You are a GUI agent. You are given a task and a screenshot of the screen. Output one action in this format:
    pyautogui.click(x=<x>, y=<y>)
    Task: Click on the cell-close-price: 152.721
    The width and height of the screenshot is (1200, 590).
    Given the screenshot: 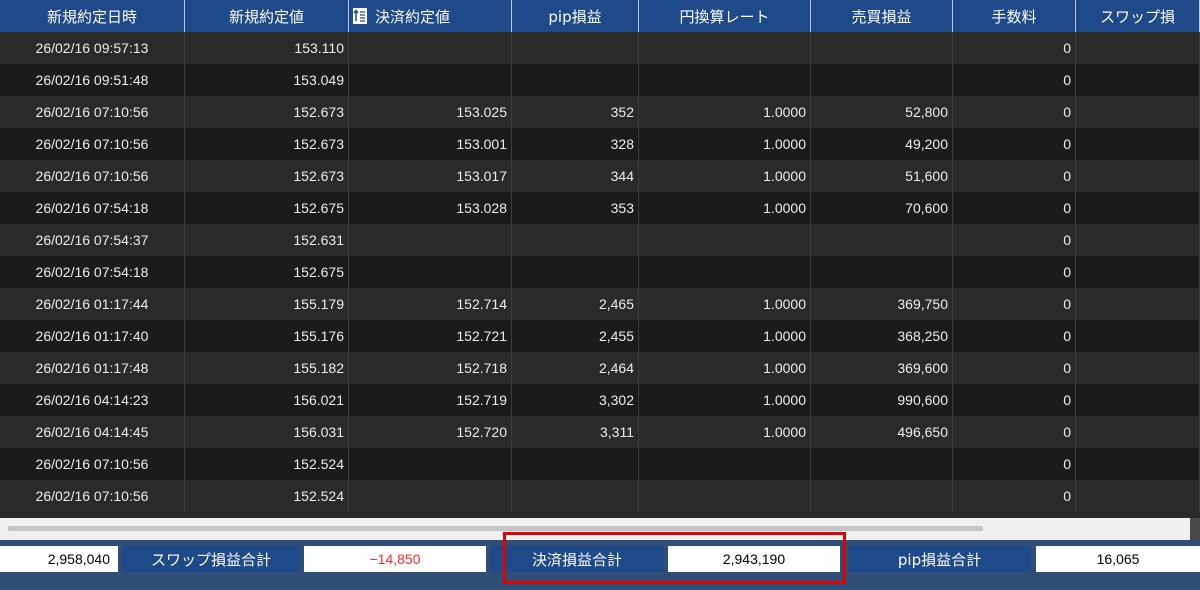 What is the action you would take?
    pyautogui.click(x=430, y=336)
    